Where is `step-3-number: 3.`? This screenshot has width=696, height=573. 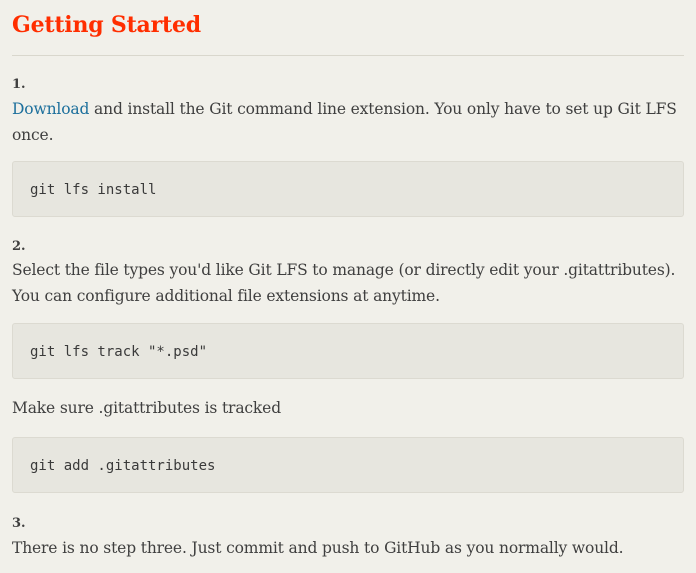 step-3-number: 3. is located at coordinates (19, 523).